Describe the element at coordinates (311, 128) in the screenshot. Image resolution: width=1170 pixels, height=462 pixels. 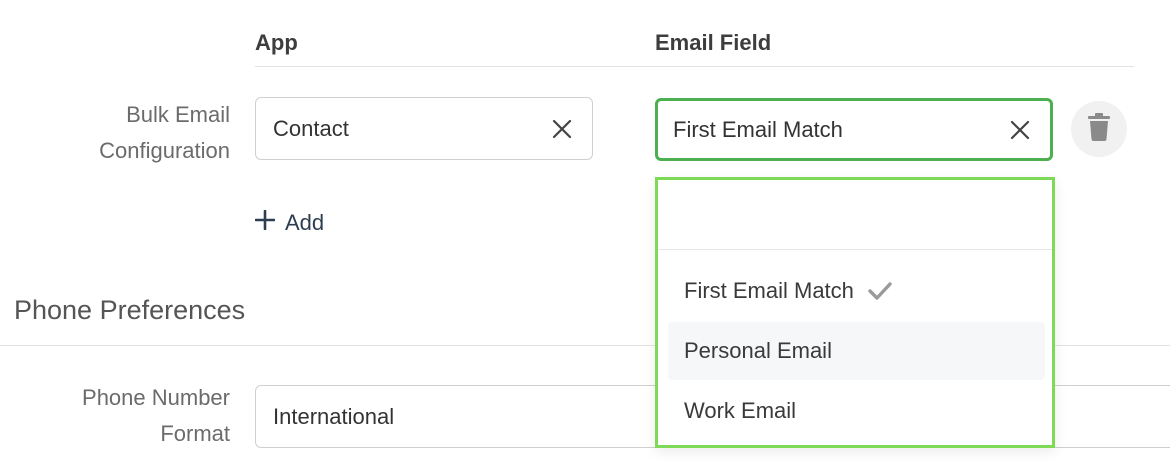
I see `app-select-value: Contact` at that location.